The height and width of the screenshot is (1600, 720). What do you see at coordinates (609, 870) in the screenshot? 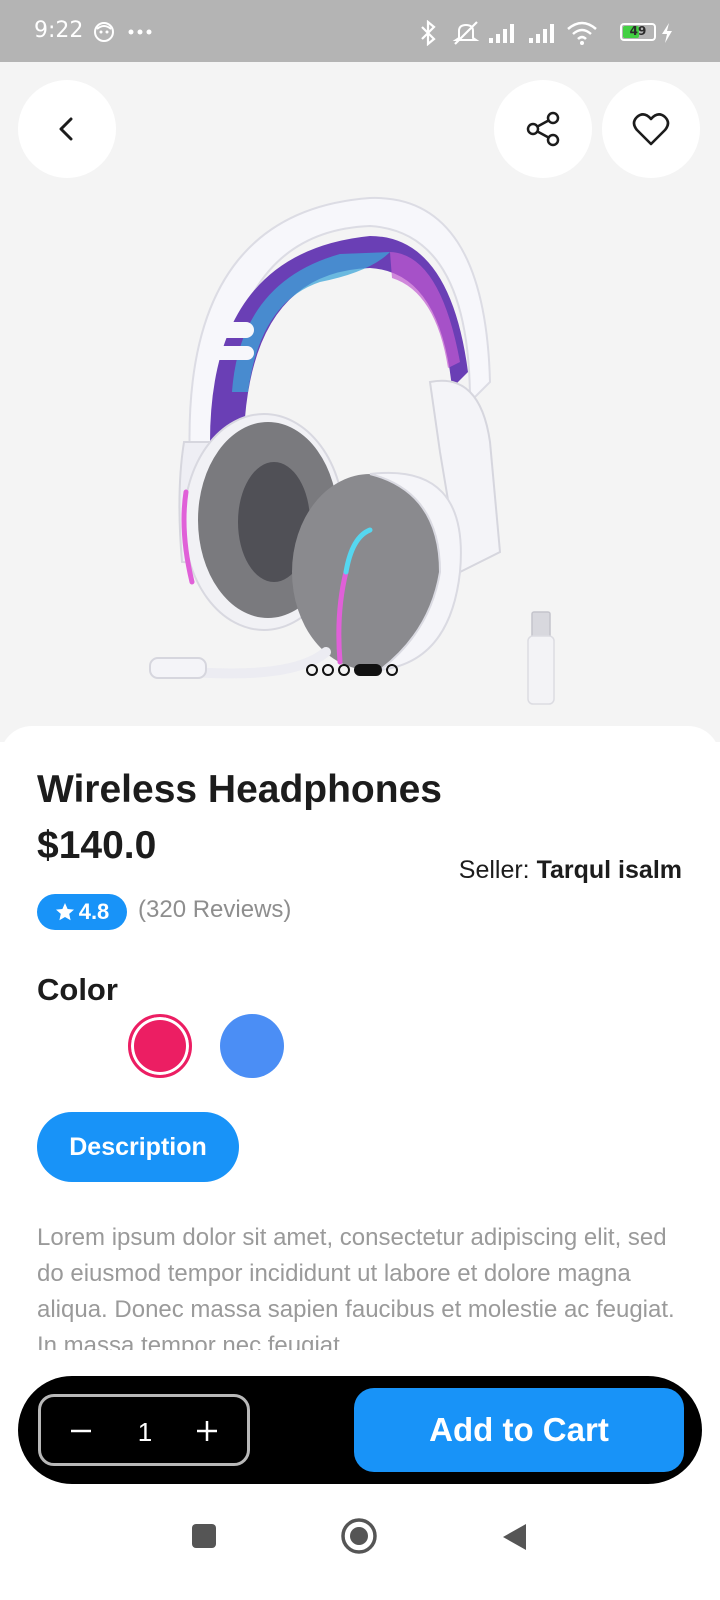
I see `seller-name: Tarqul isalm` at bounding box center [609, 870].